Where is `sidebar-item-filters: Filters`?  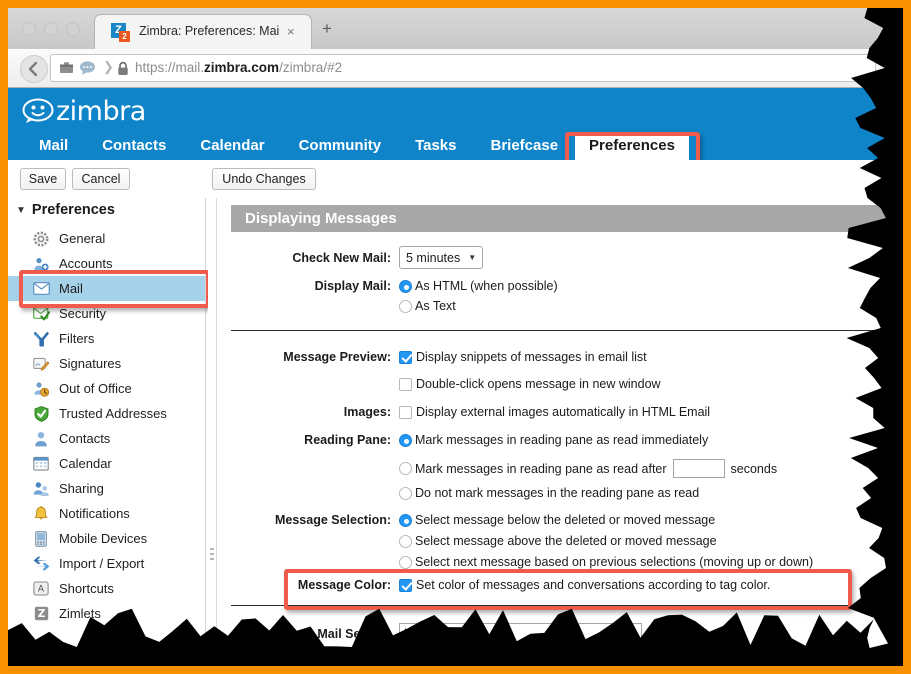 sidebar-item-filters: Filters is located at coordinates (106, 338).